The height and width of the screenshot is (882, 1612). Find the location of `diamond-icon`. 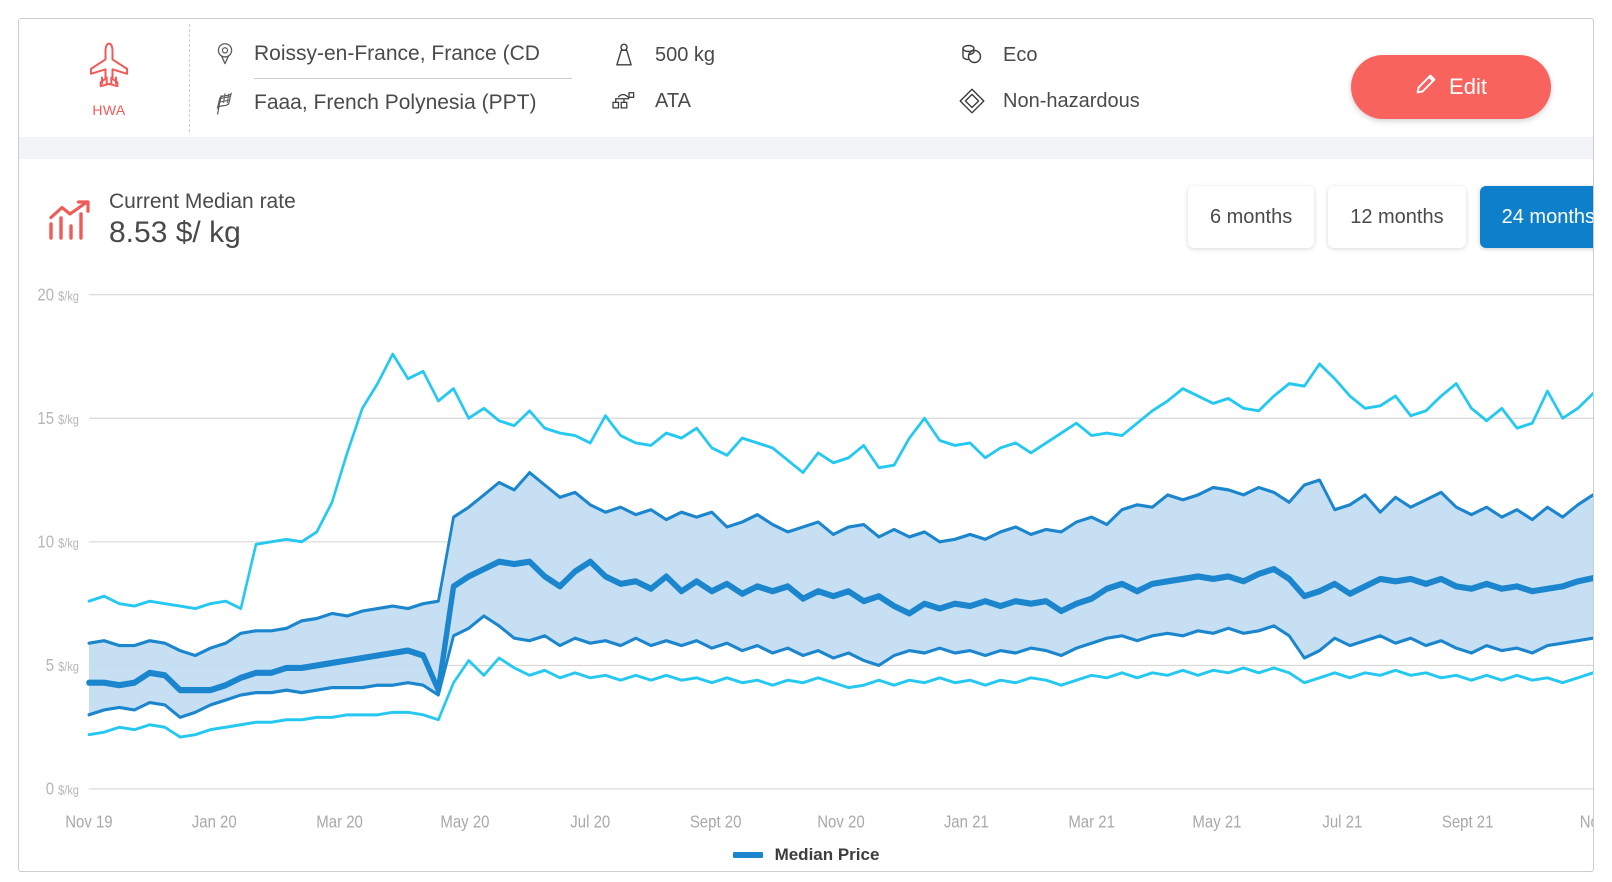

diamond-icon is located at coordinates (972, 101).